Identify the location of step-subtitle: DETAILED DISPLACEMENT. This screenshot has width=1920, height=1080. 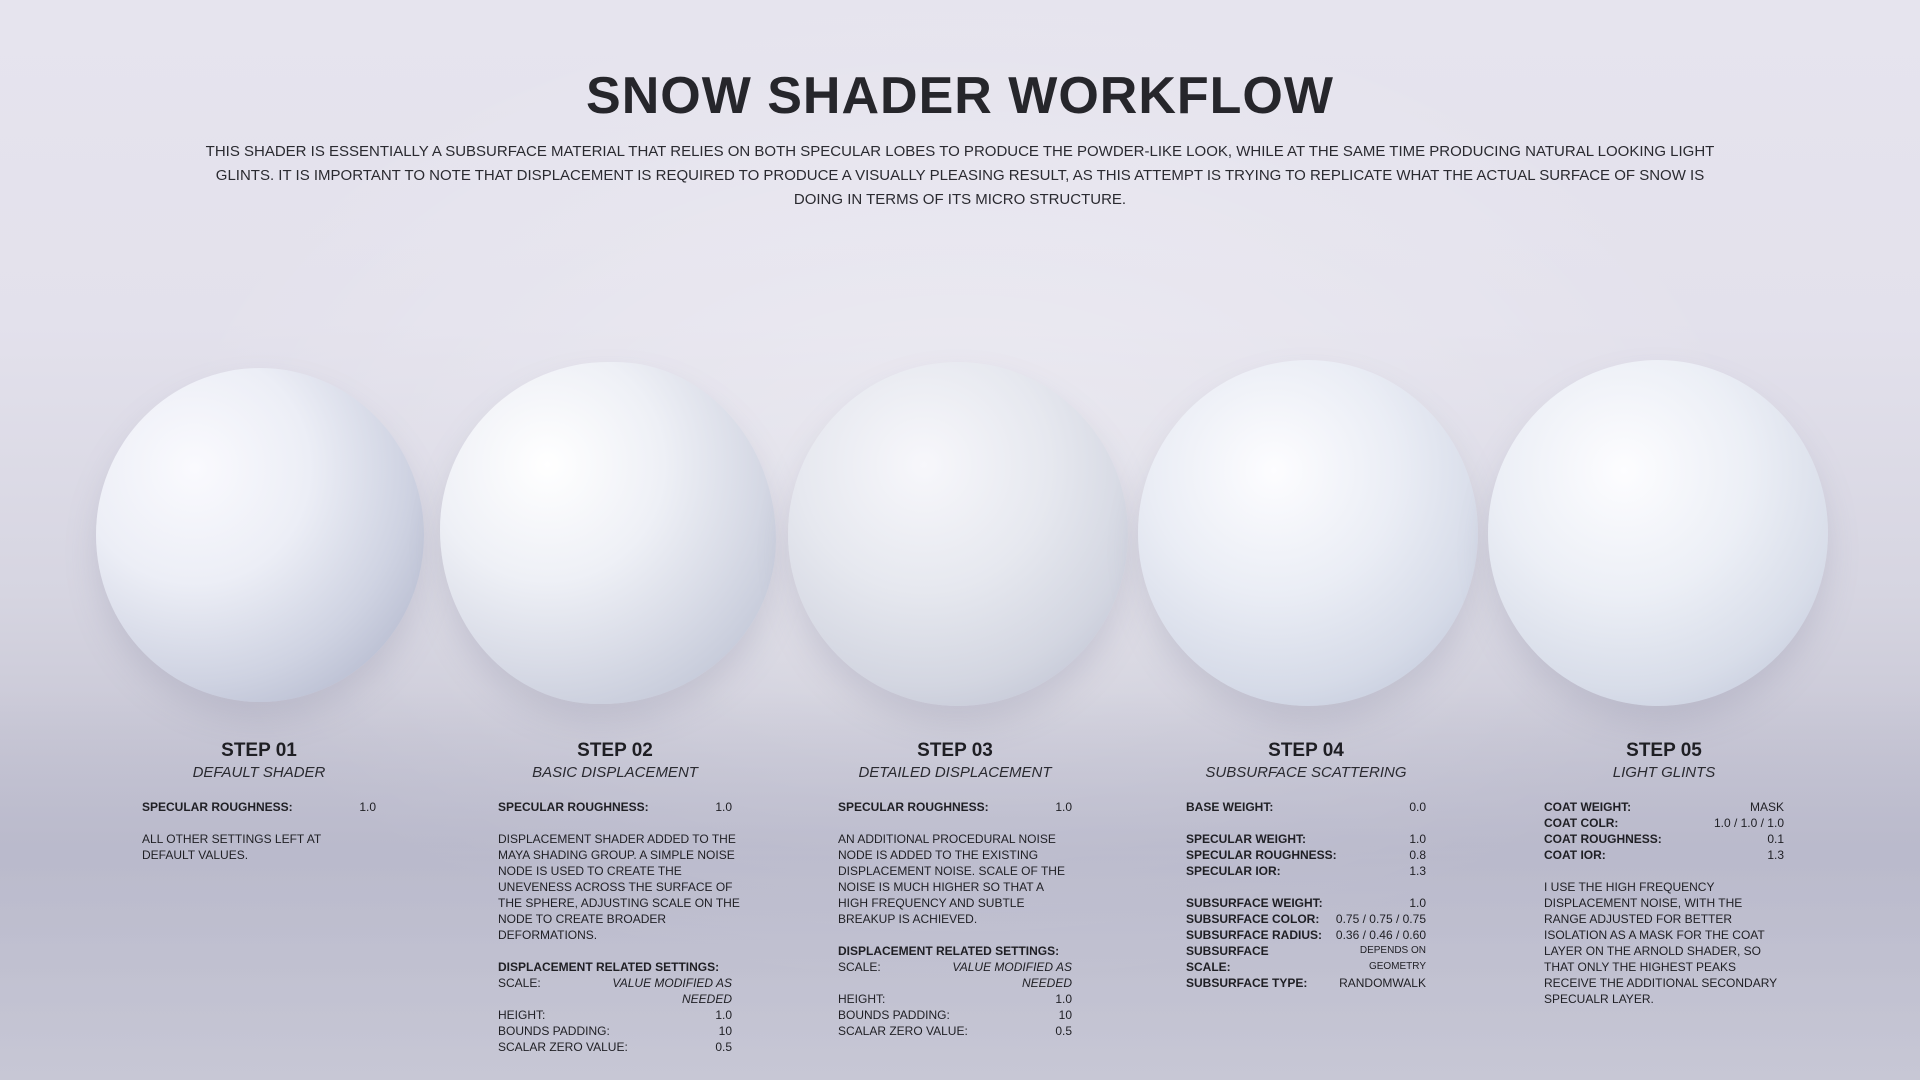
(955, 772).